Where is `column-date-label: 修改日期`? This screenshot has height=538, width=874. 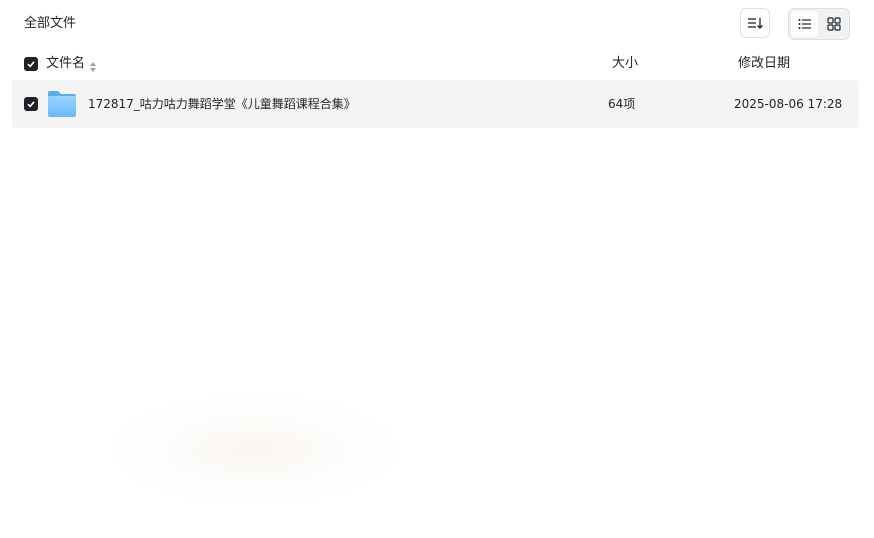
column-date-label: 修改日期 is located at coordinates (764, 63).